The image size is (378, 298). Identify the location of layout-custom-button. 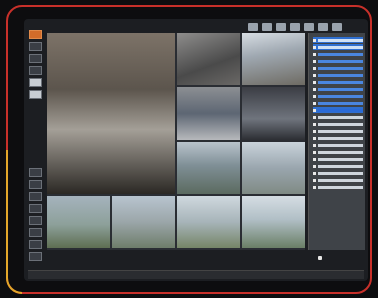
(309, 27).